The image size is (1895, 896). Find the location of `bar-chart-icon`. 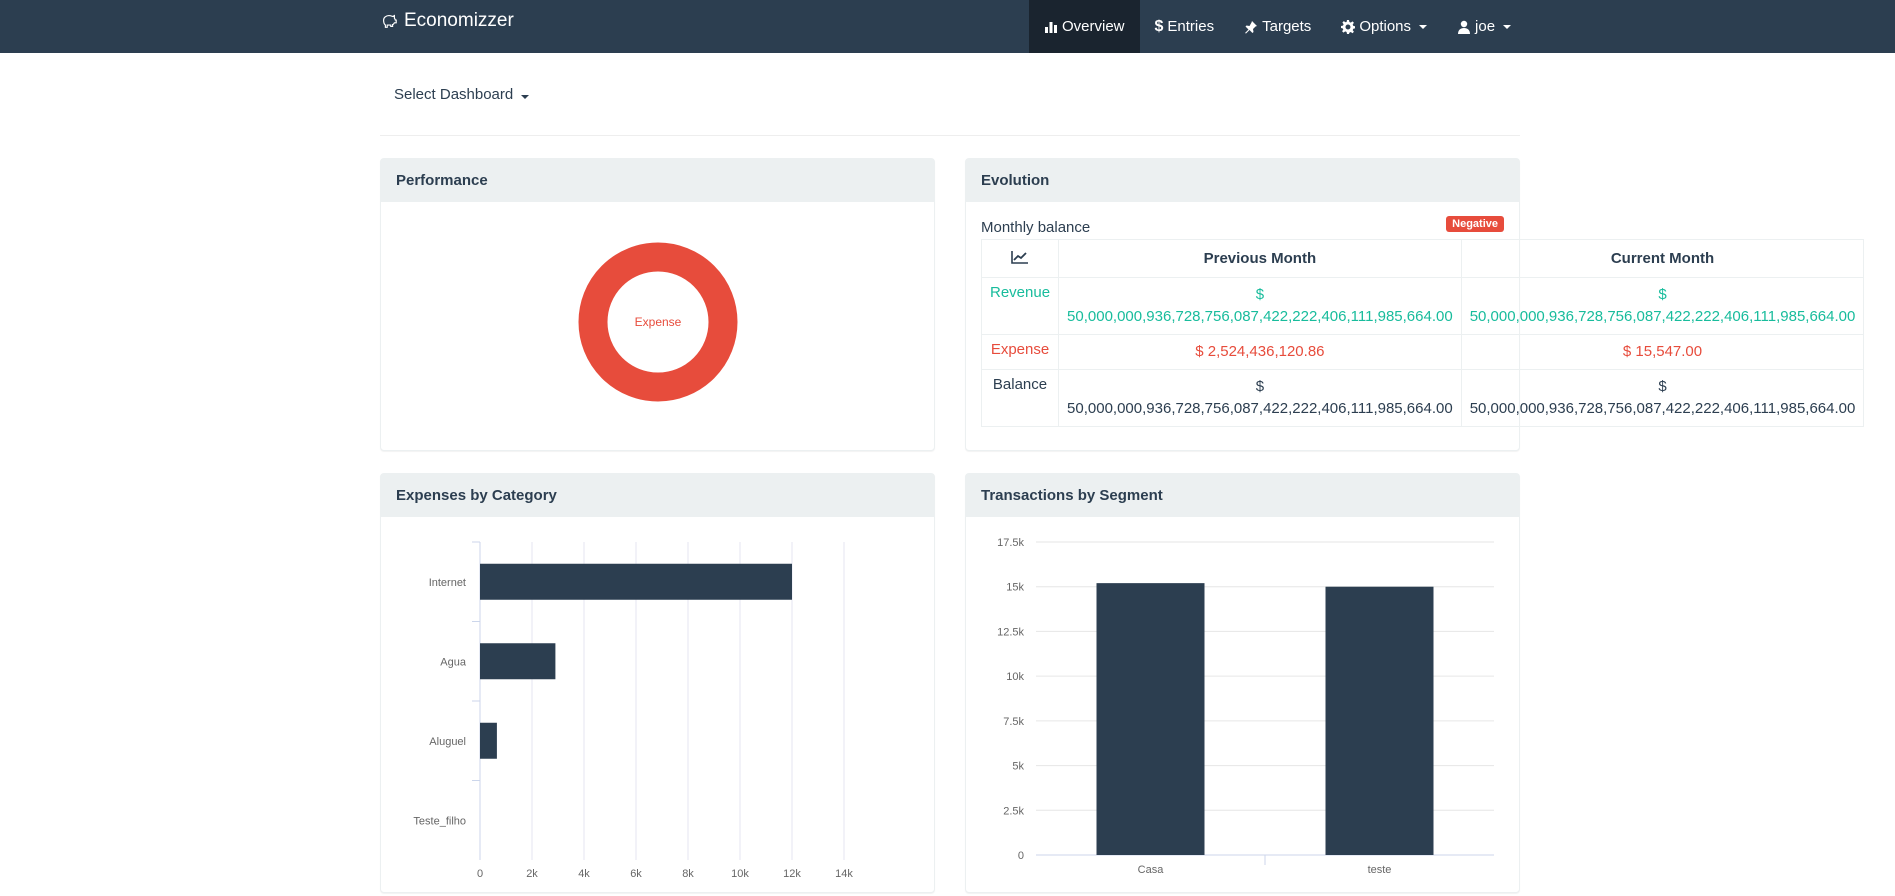

bar-chart-icon is located at coordinates (1051, 27).